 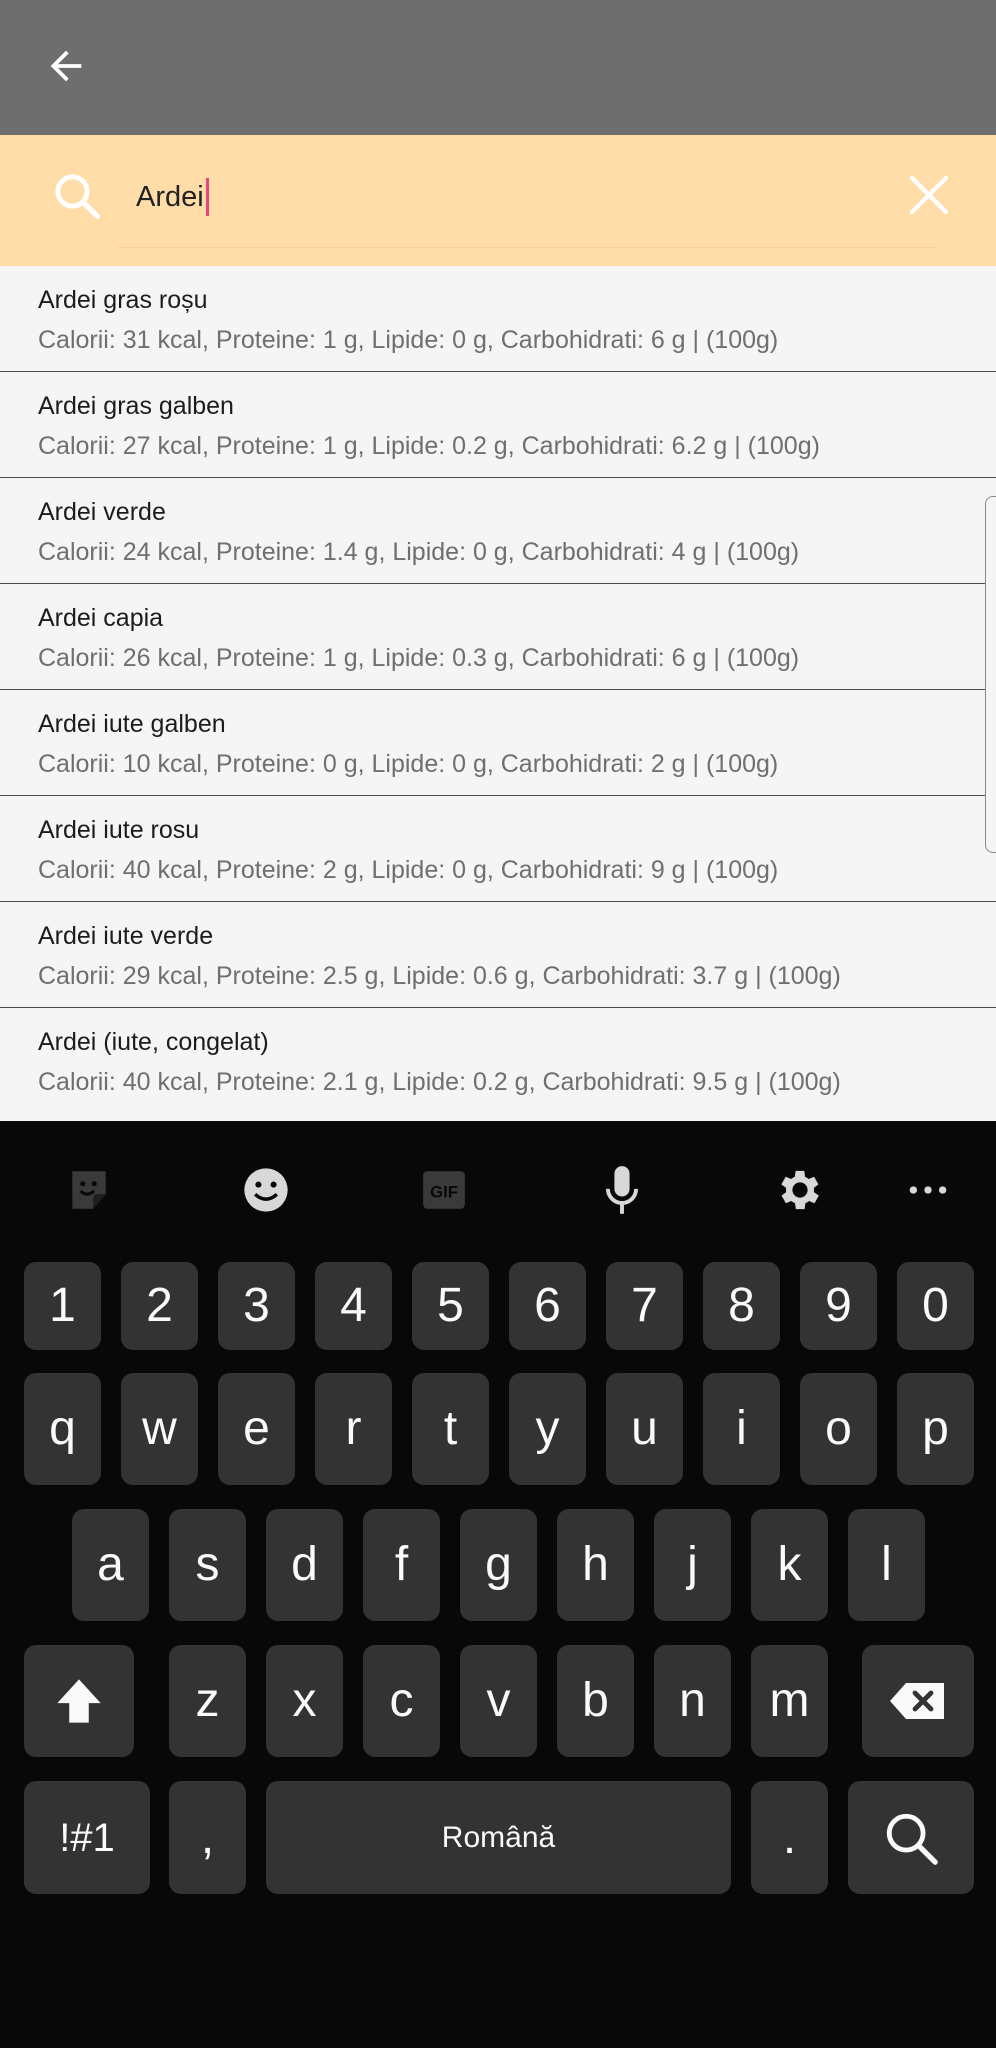 I want to click on key-2: 2, so click(x=159, y=1306).